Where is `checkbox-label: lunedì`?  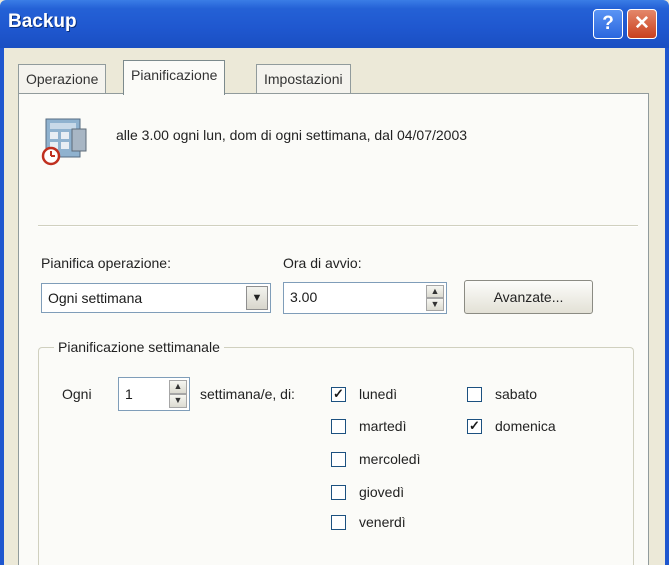
checkbox-label: lunedì is located at coordinates (378, 394).